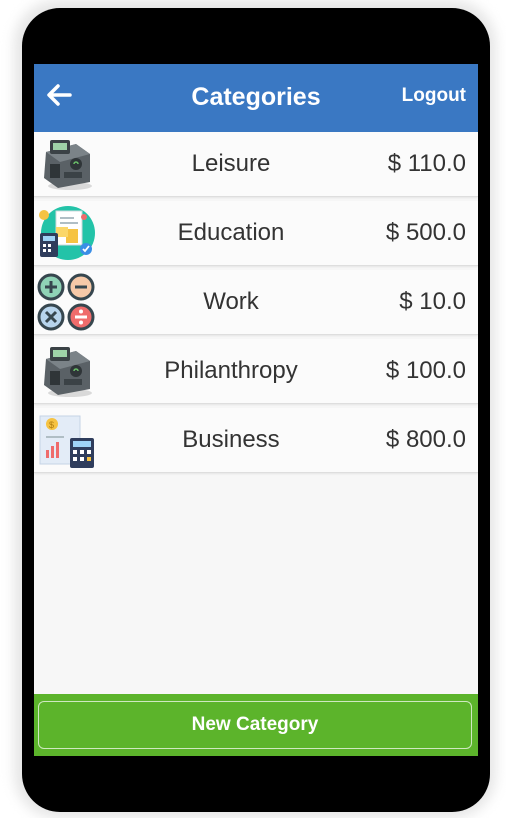 Image resolution: width=506 pixels, height=818 pixels. I want to click on category-amount: $ 800.0, so click(425, 439).